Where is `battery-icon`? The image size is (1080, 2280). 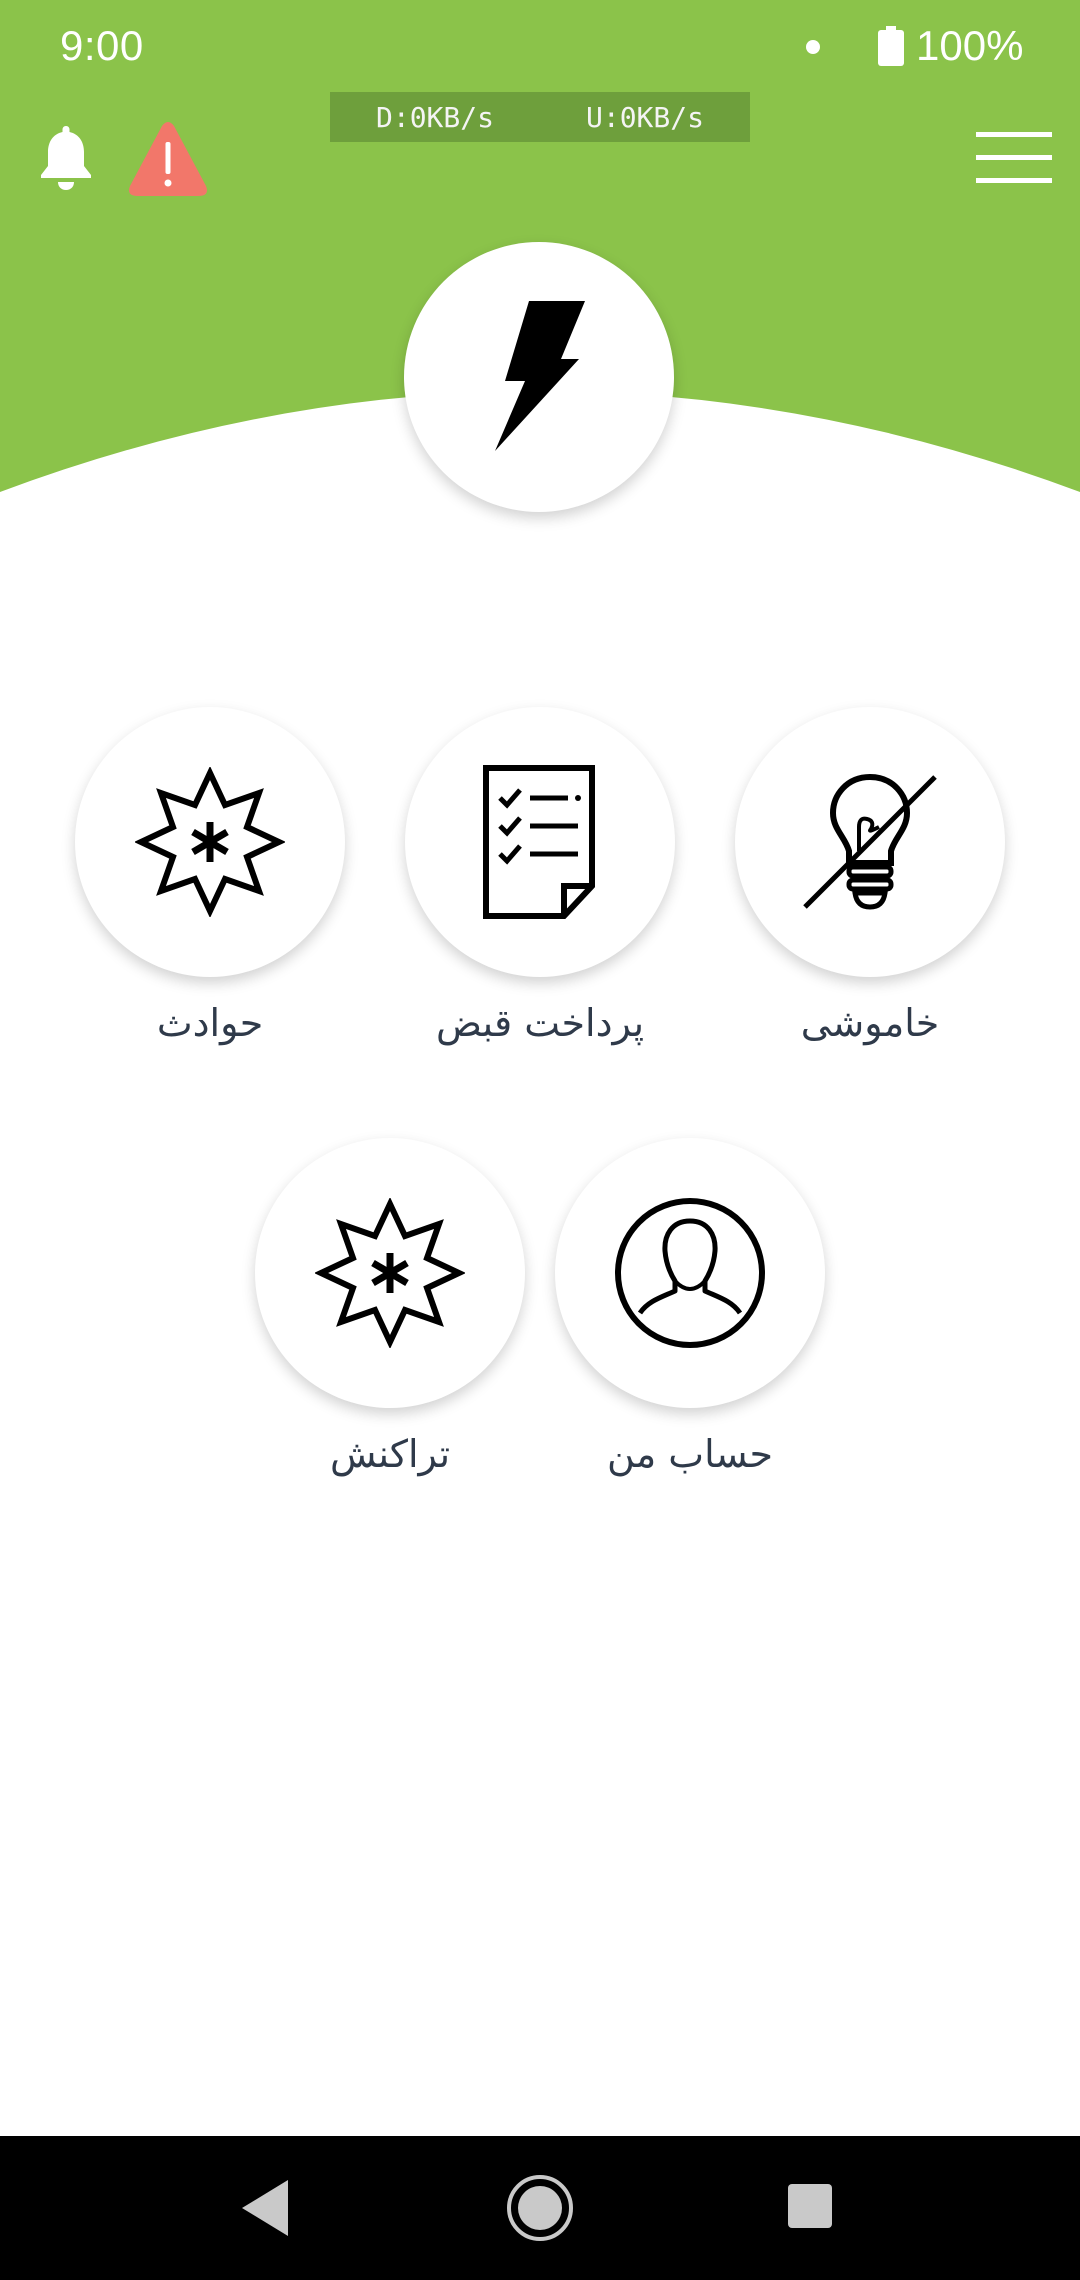 battery-icon is located at coordinates (891, 46).